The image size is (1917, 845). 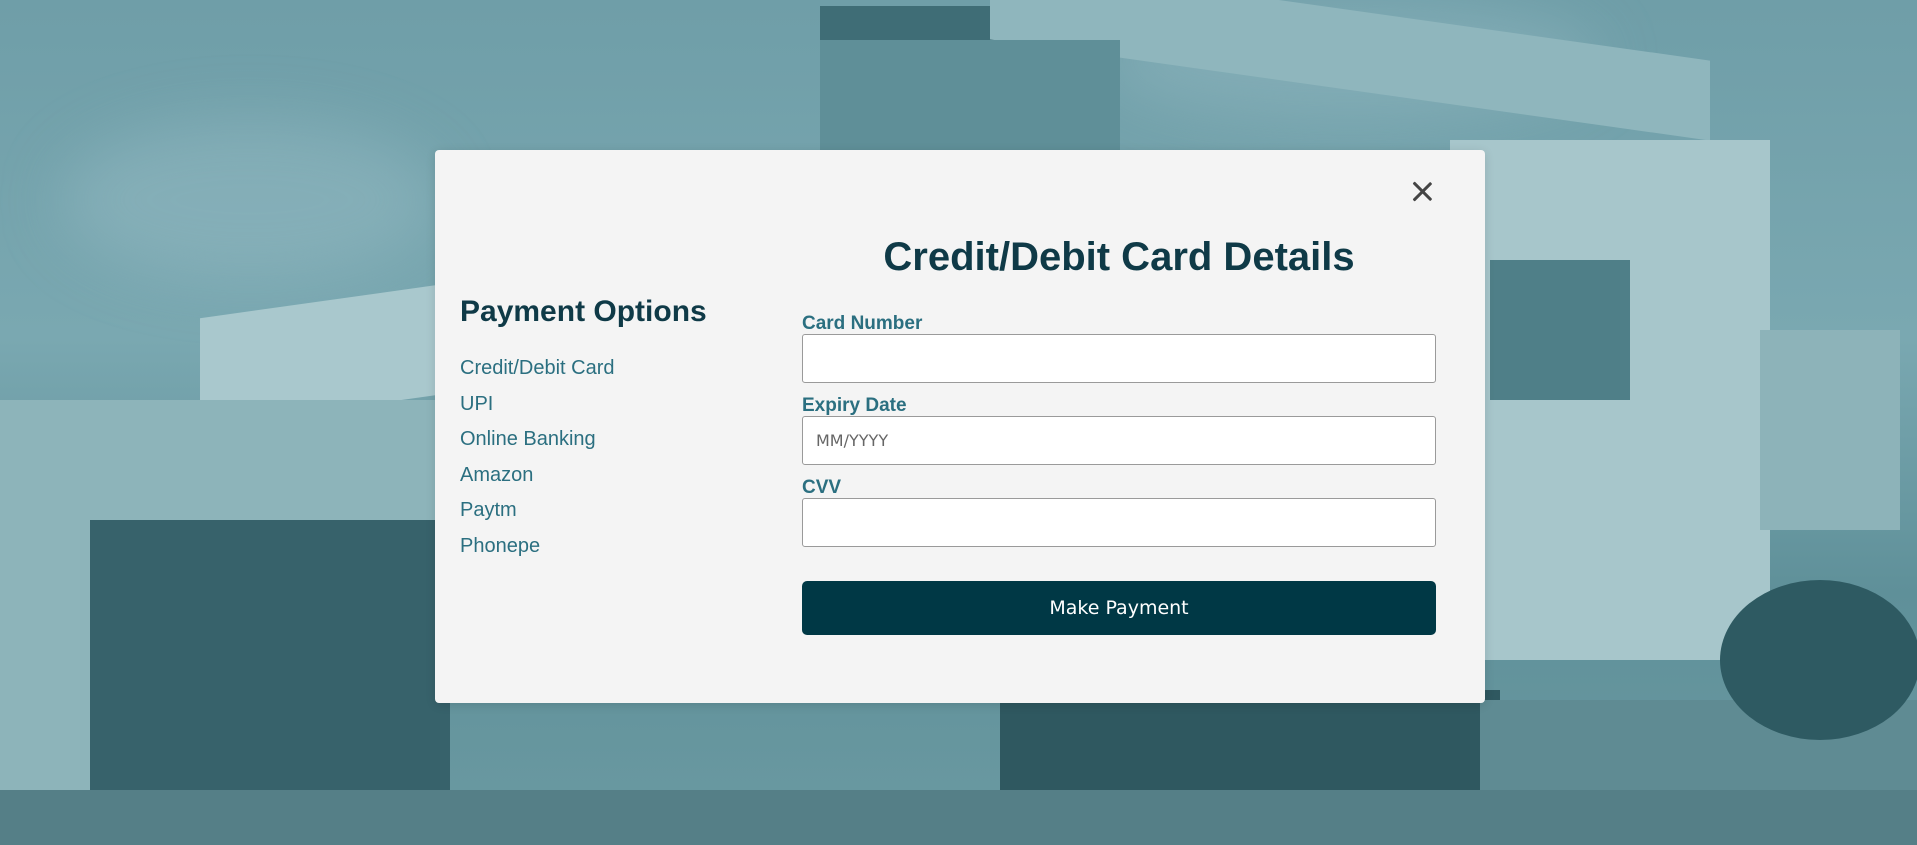 What do you see at coordinates (610, 405) in the screenshot?
I see `payment-option-upi: UPI` at bounding box center [610, 405].